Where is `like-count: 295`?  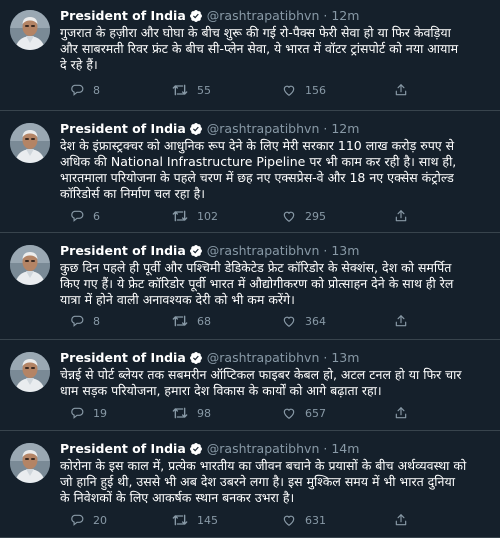
like-count: 295 is located at coordinates (315, 216).